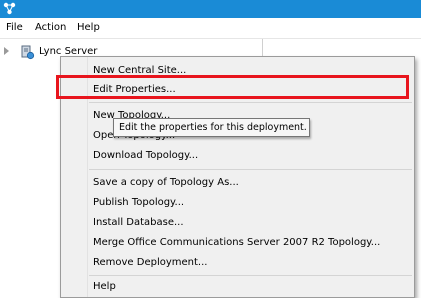 The height and width of the screenshot is (298, 421). What do you see at coordinates (6, 51) in the screenshot?
I see `tree-expand-arrow-icon` at bounding box center [6, 51].